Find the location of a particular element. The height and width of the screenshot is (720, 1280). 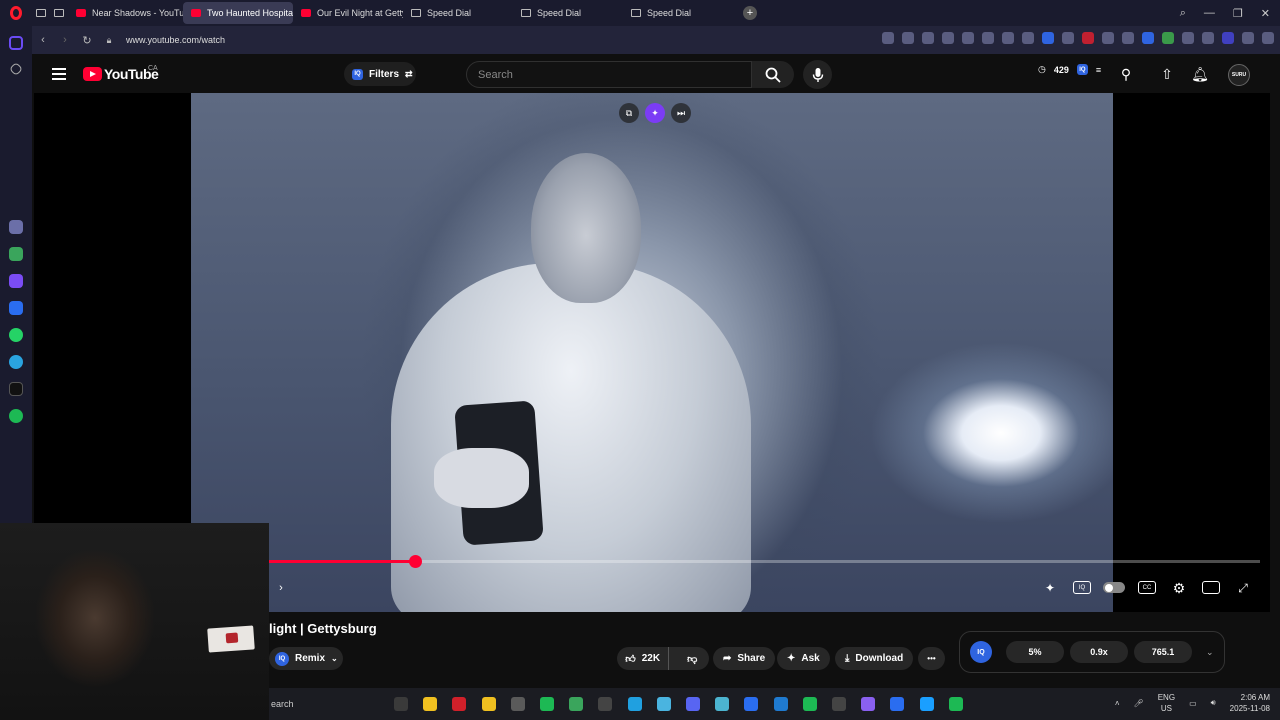

reload-icon: ↻ is located at coordinates (87, 40).